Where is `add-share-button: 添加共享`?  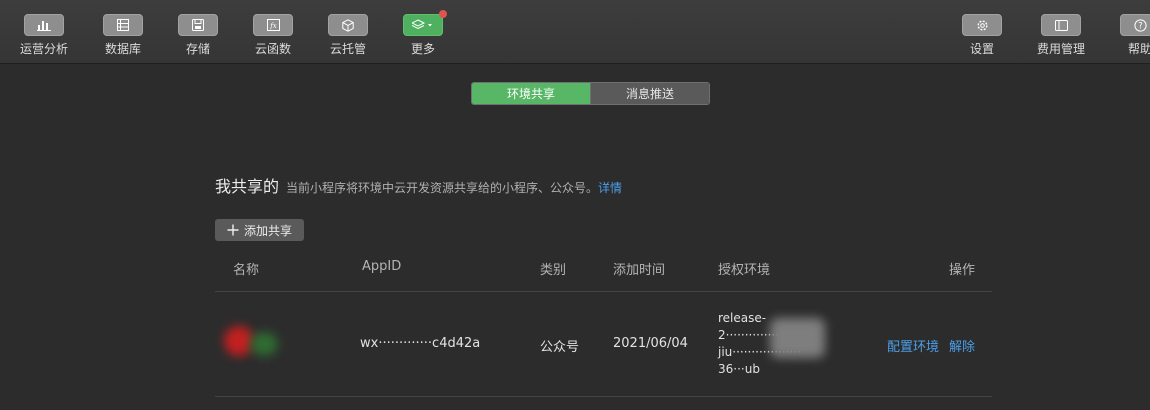 add-share-button: 添加共享 is located at coordinates (259, 230).